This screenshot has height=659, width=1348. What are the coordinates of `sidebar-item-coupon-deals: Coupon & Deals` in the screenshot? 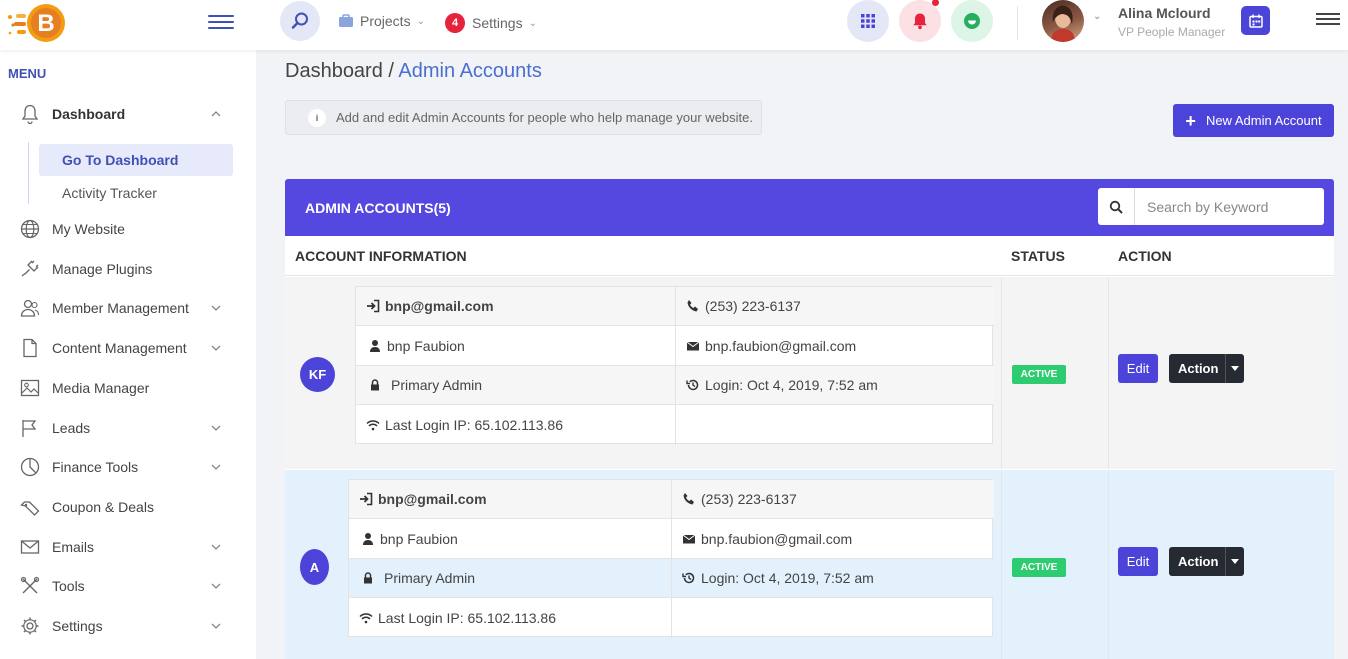 It's located at (128, 507).